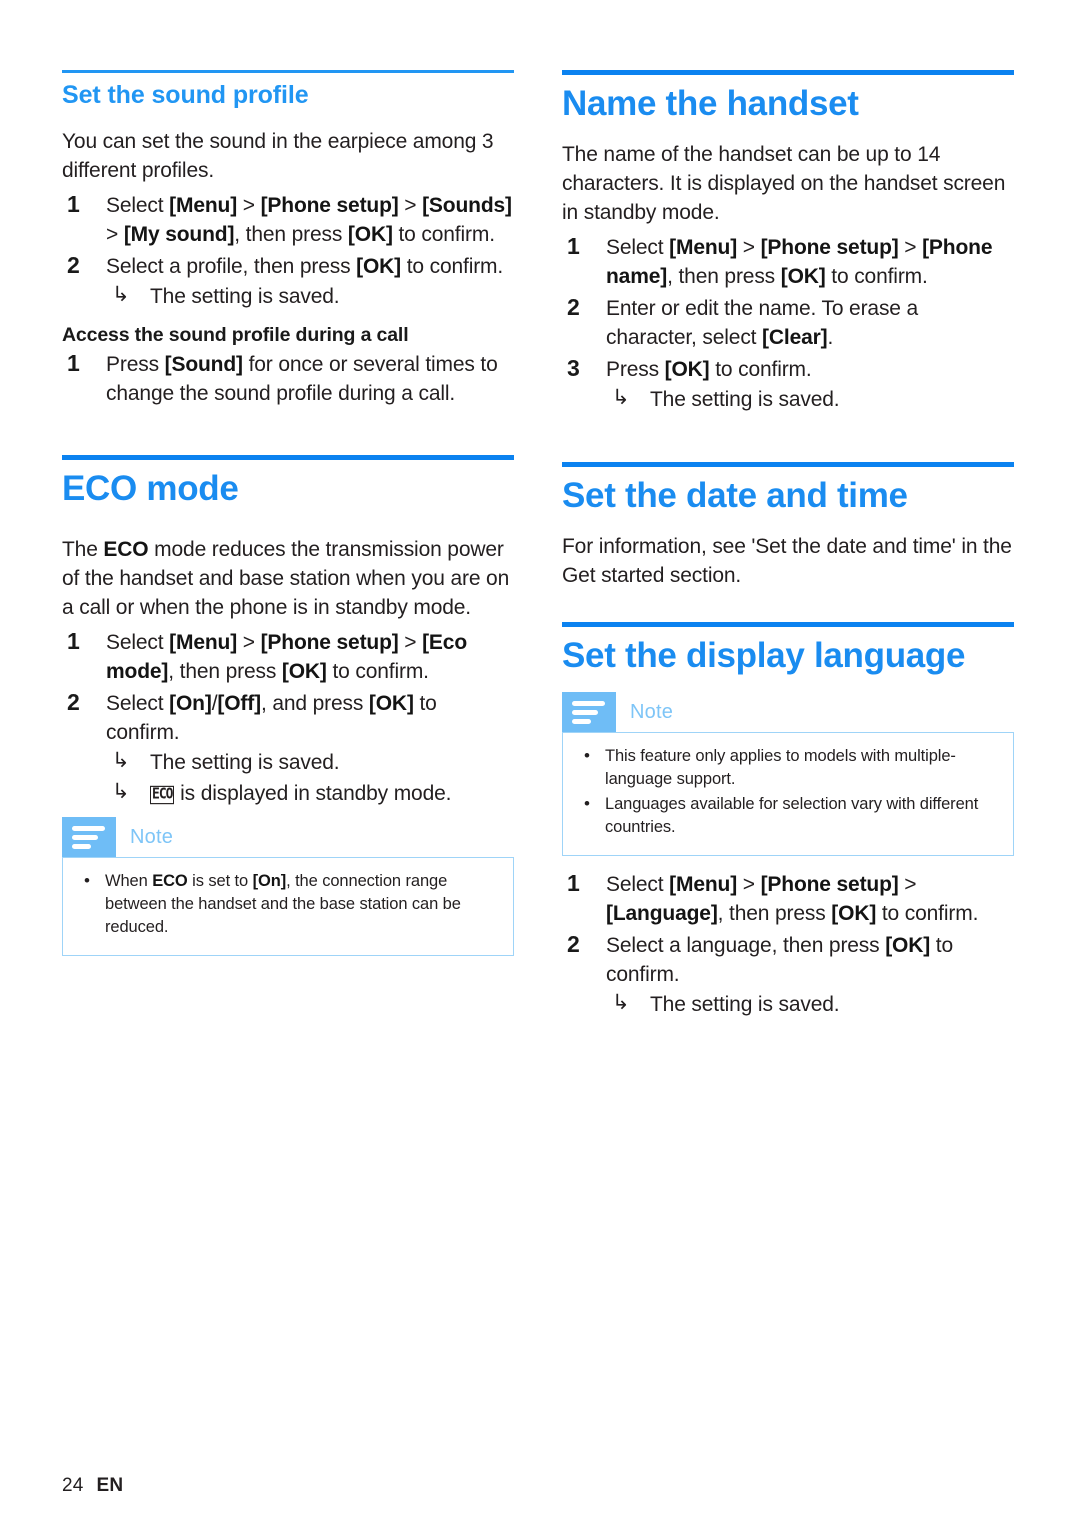 Image resolution: width=1080 pixels, height=1527 pixels. Describe the element at coordinates (162, 795) in the screenshot. I see `eco-indicator-icon: ECO` at that location.